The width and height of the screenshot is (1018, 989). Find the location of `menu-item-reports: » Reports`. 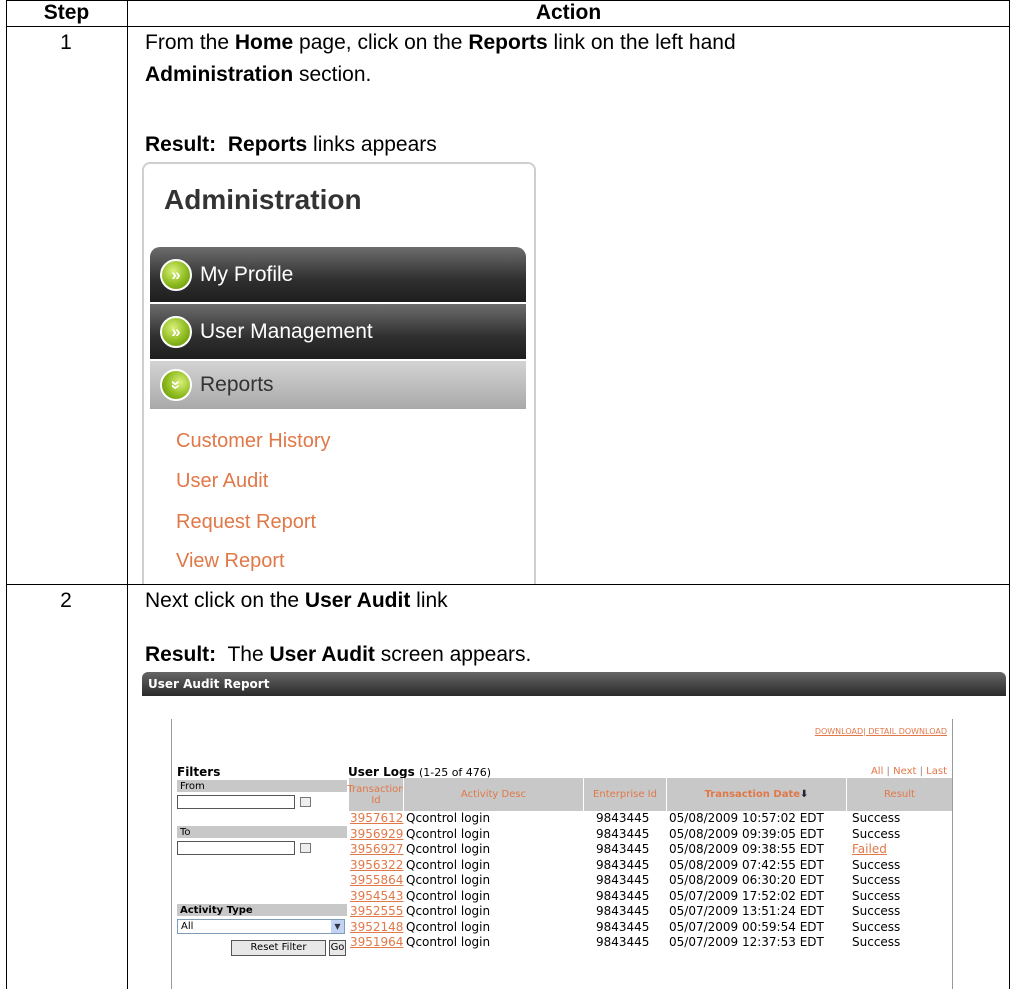

menu-item-reports: » Reports is located at coordinates (338, 385).